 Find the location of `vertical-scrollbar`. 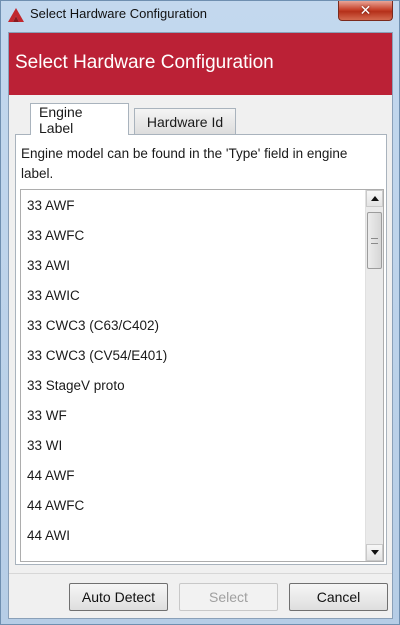

vertical-scrollbar is located at coordinates (374, 375).